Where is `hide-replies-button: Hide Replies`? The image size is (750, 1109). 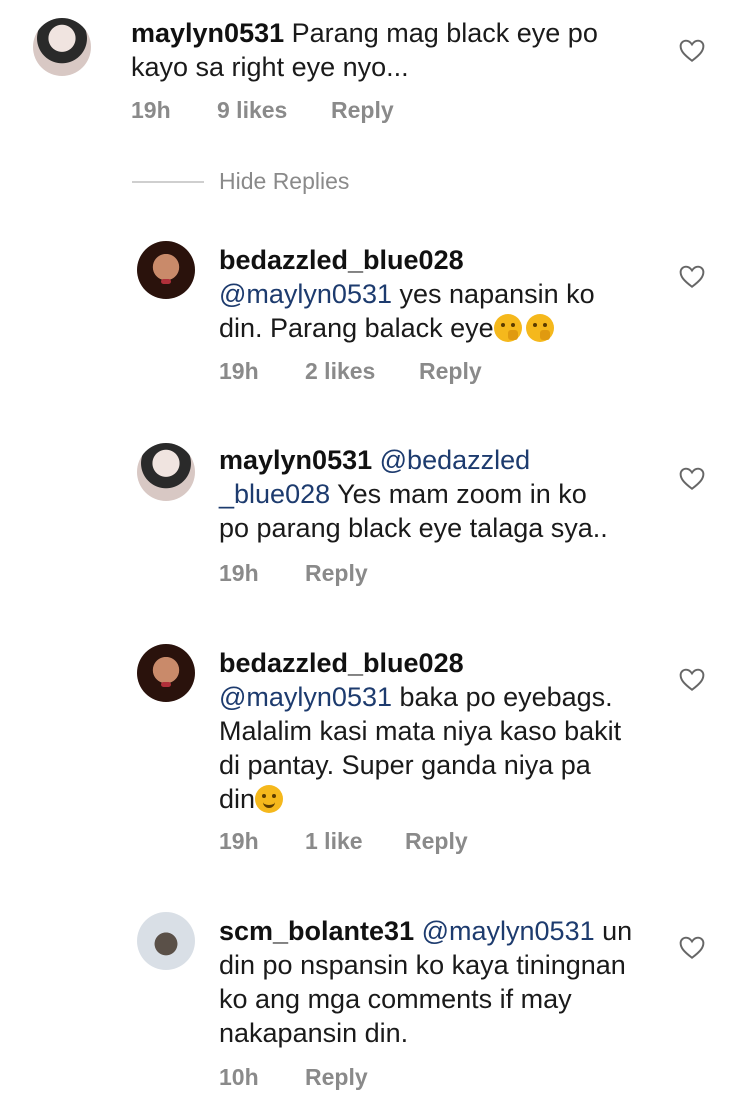 hide-replies-button: Hide Replies is located at coordinates (284, 181).